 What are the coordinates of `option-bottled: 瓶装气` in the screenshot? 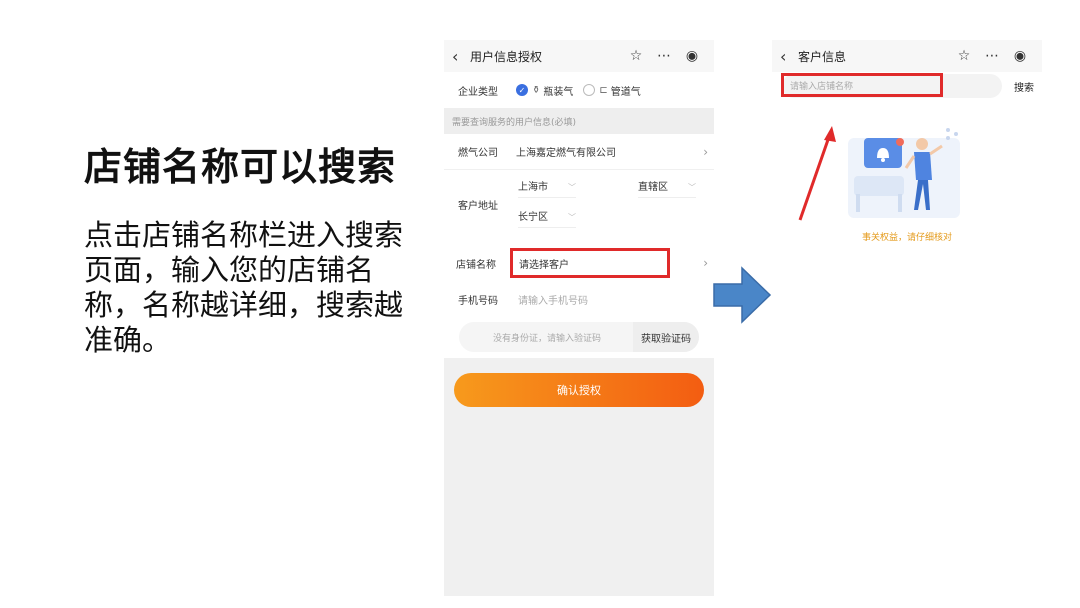 It's located at (558, 90).